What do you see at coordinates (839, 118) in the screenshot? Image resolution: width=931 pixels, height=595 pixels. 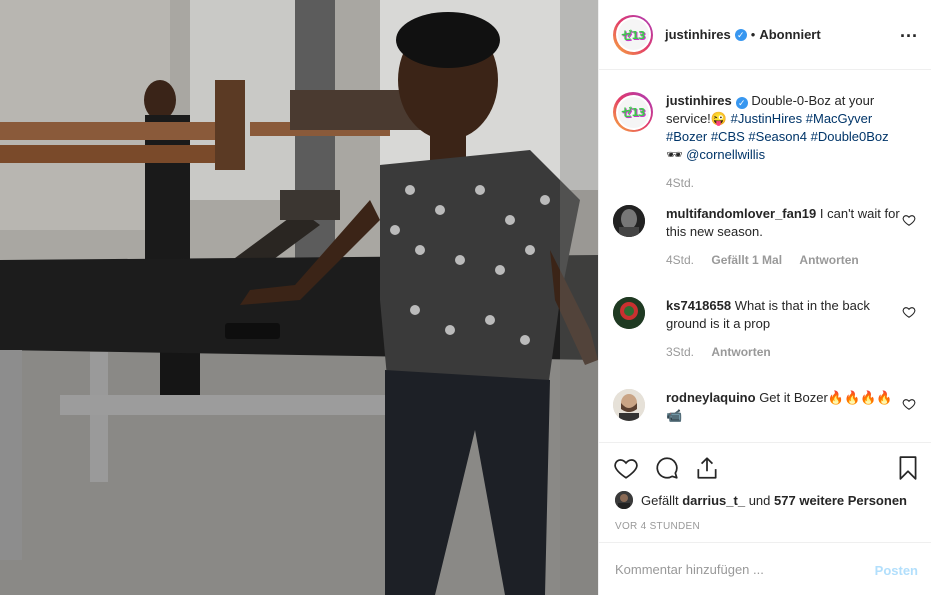 I see `hashtag-link: #MacGyver` at bounding box center [839, 118].